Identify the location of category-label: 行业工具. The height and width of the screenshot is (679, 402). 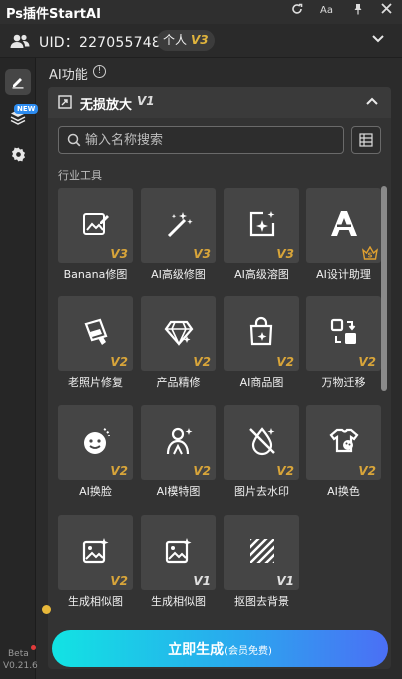
(80, 175).